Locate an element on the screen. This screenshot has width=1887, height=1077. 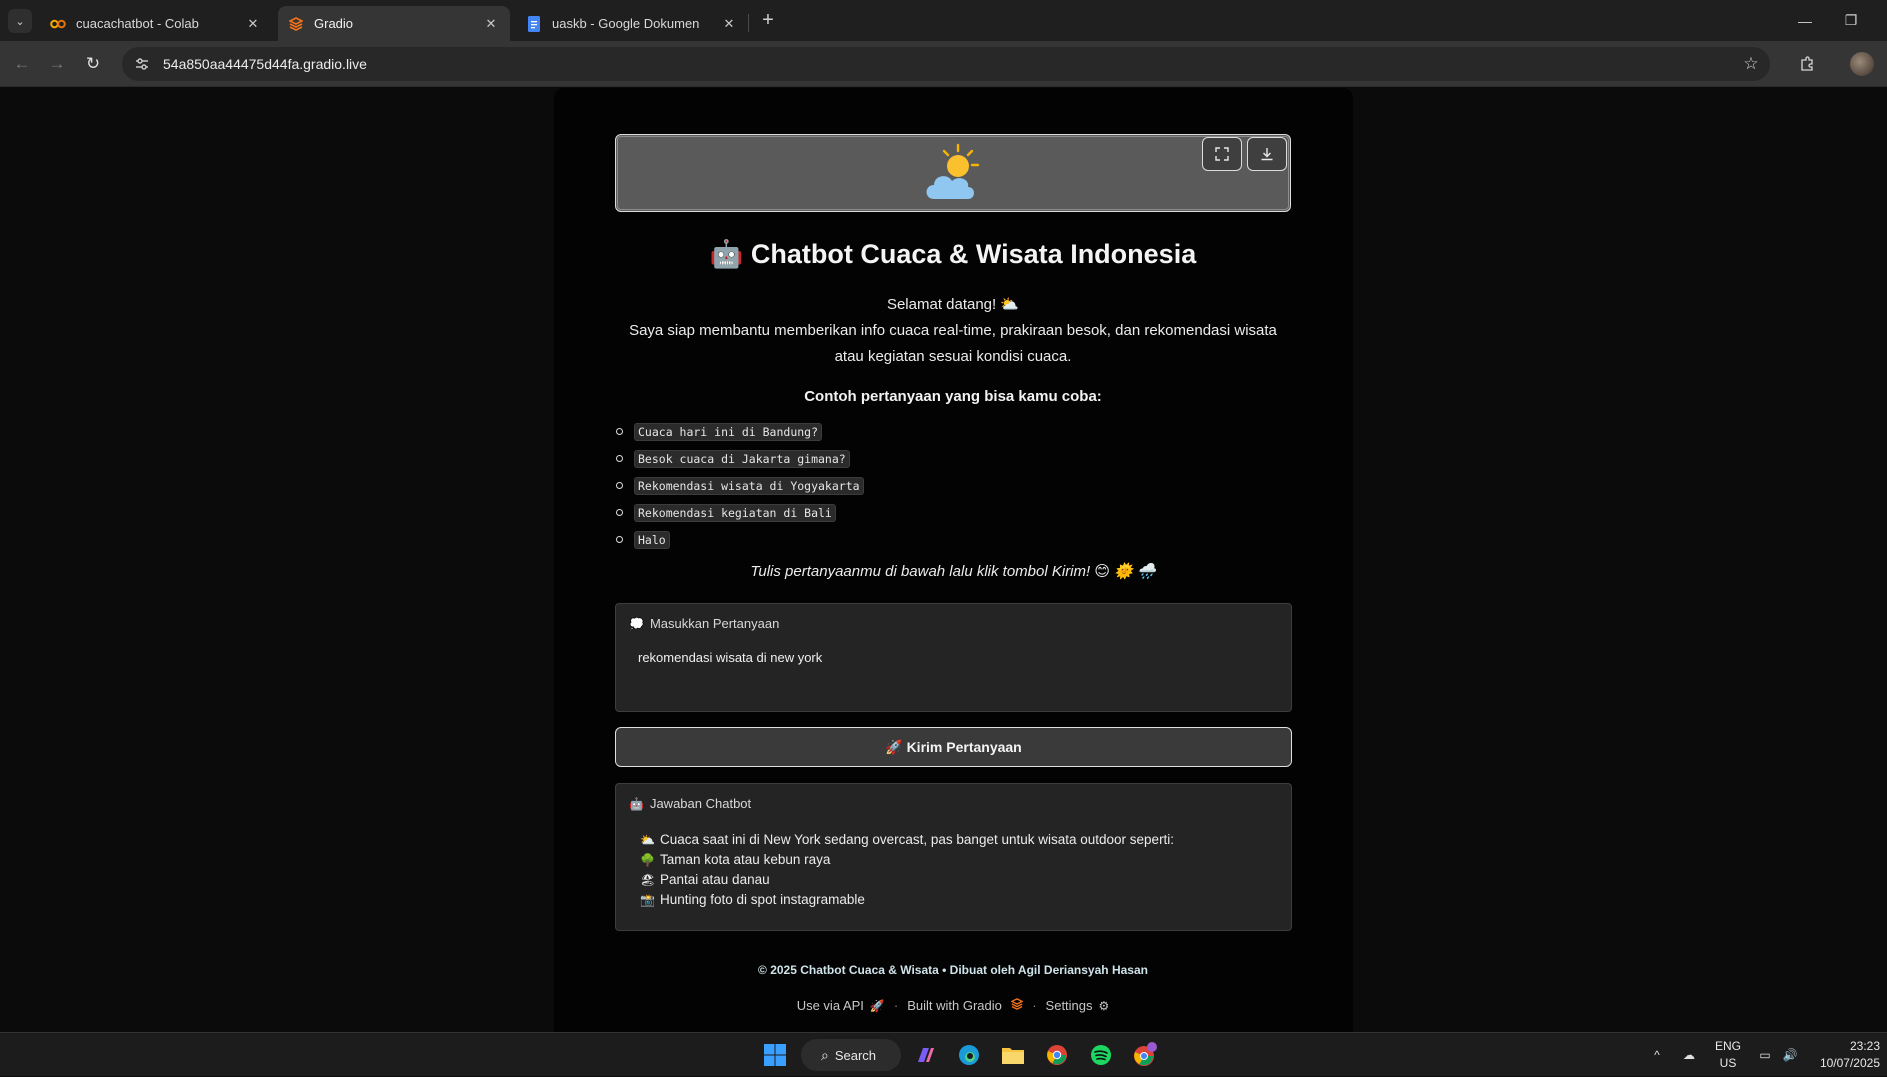
extensions-icon is located at coordinates (1807, 64).